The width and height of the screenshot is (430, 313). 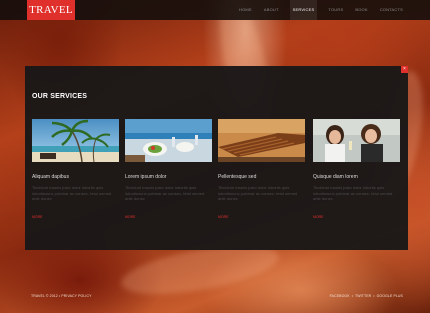 What do you see at coordinates (361, 10) in the screenshot?
I see `nav-book: BOOK` at bounding box center [361, 10].